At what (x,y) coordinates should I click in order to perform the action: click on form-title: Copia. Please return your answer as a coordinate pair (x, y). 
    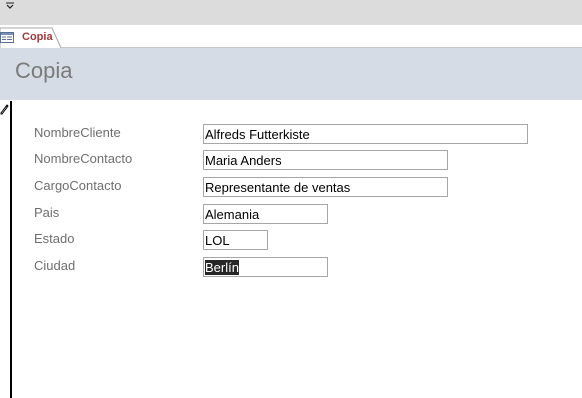
    Looking at the image, I should click on (44, 70).